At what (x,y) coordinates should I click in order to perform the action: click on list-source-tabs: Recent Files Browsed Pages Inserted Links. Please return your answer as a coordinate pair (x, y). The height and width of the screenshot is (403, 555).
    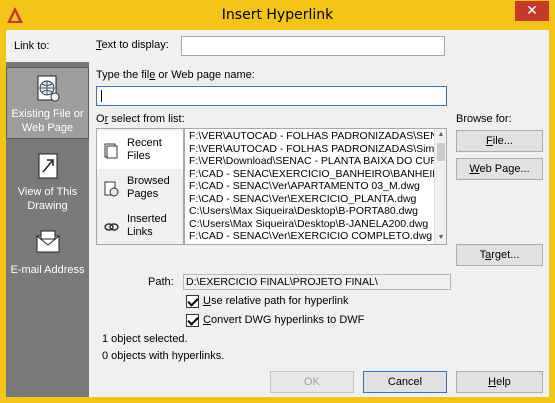
    Looking at the image, I should click on (140, 186).